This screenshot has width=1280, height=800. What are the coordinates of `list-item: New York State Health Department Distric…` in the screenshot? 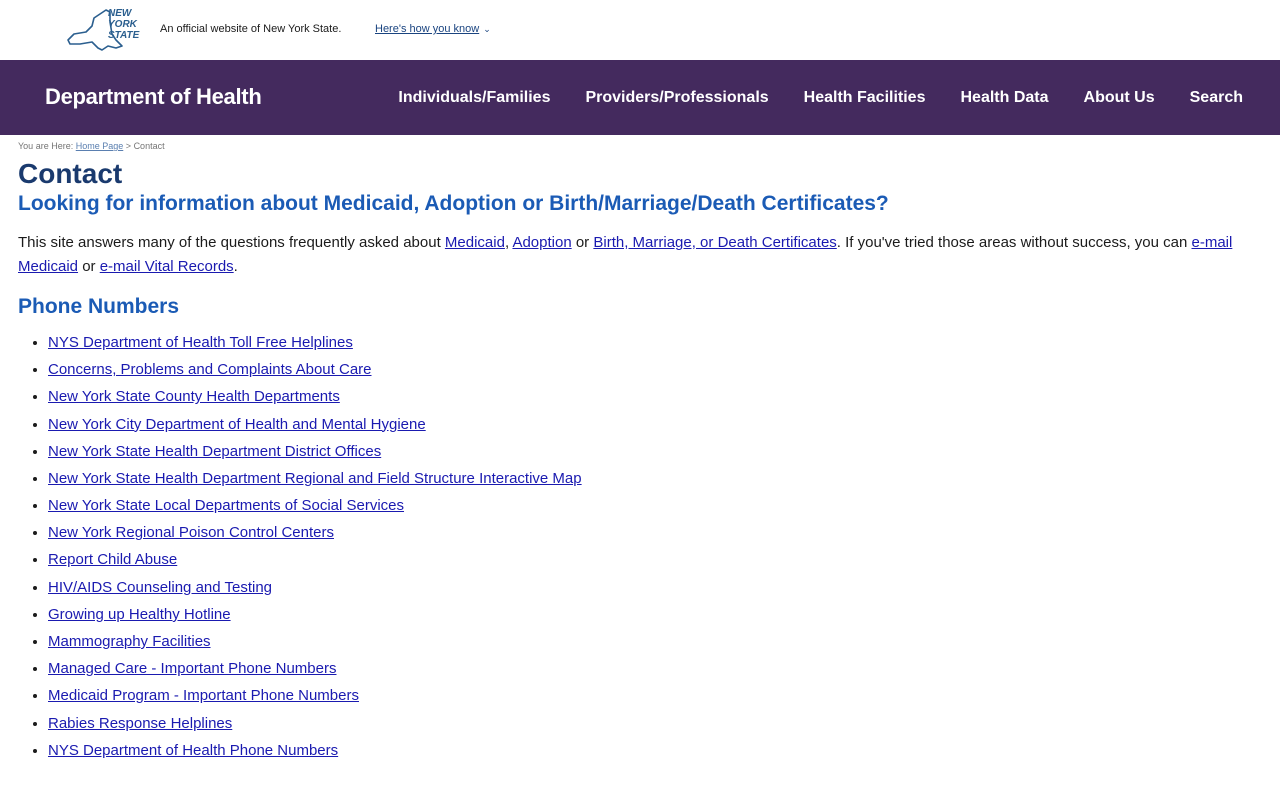 It's located at (655, 455).